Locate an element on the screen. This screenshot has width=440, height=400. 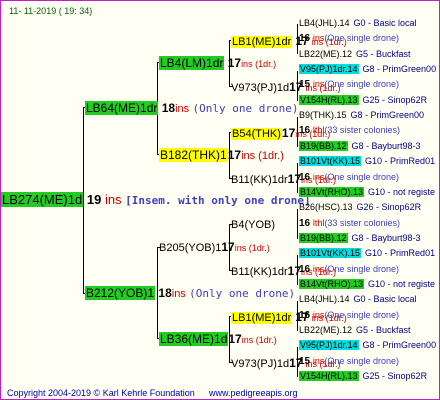
date-header: 11- 11-2019 ( 19: 34) is located at coordinates (51, 11).